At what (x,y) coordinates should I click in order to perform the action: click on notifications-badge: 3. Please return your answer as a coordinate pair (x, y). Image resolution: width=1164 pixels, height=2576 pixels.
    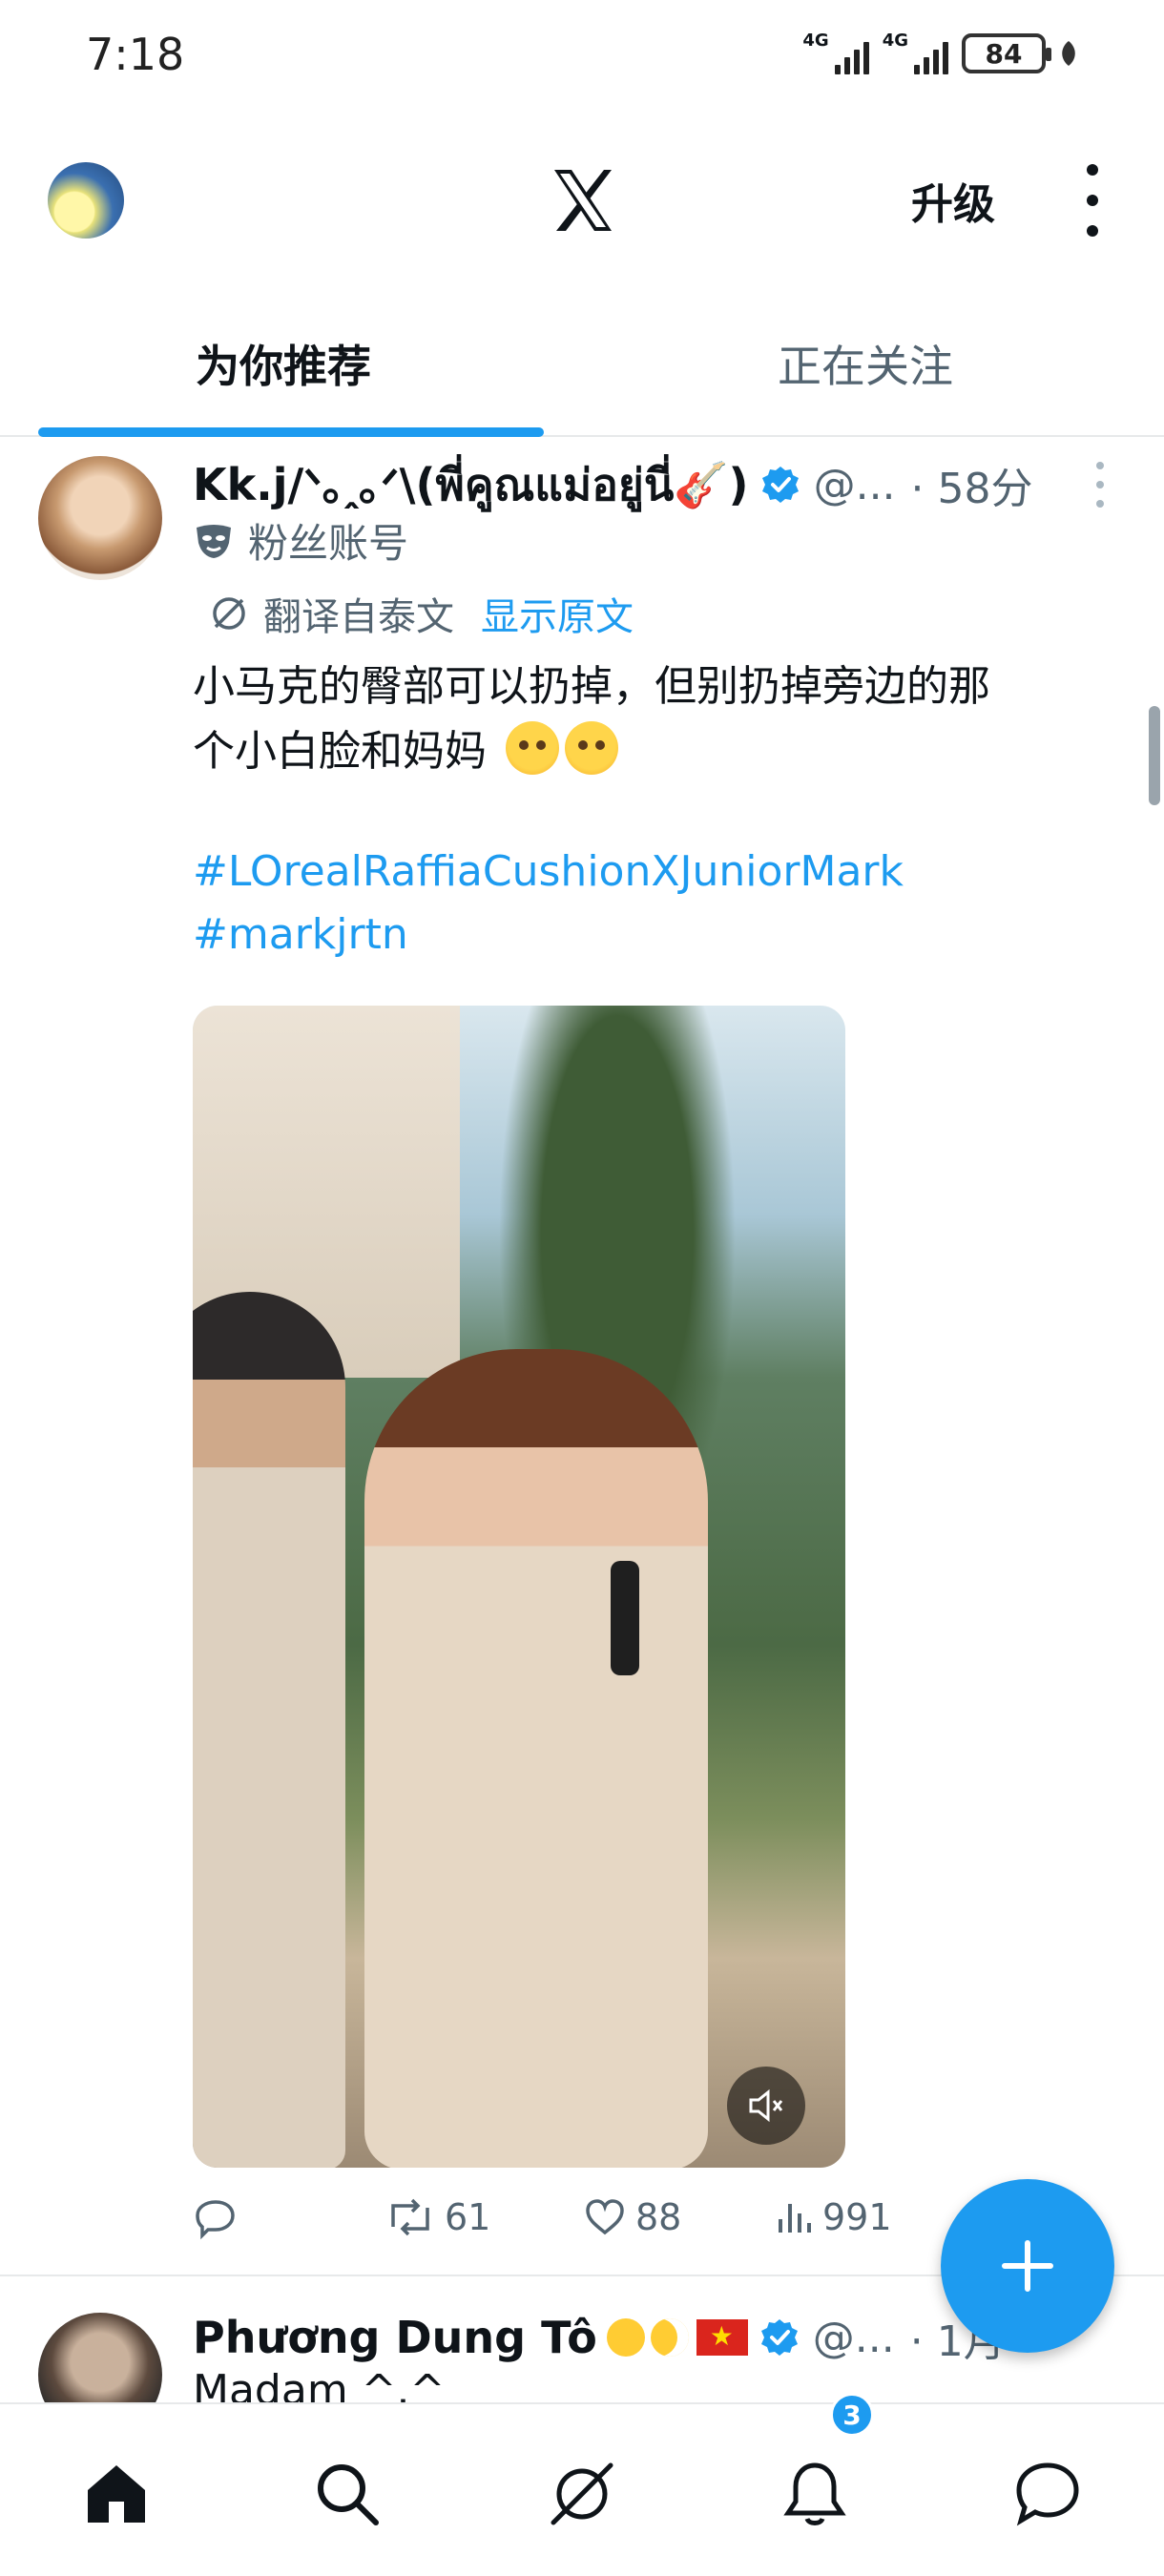
    Looking at the image, I should click on (852, 2415).